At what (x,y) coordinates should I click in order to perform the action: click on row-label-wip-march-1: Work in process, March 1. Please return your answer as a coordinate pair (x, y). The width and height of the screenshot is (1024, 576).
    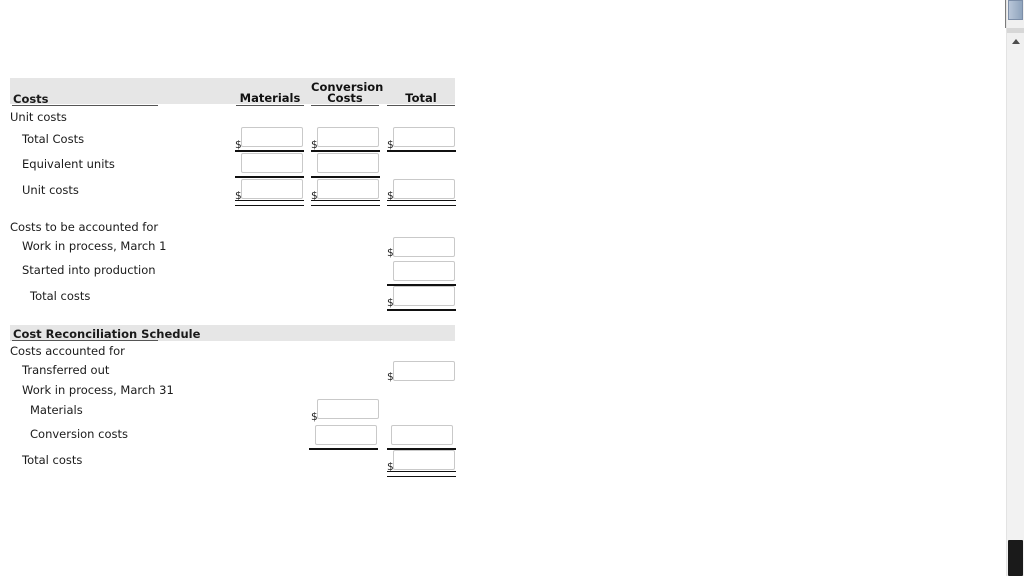
    Looking at the image, I should click on (94, 246).